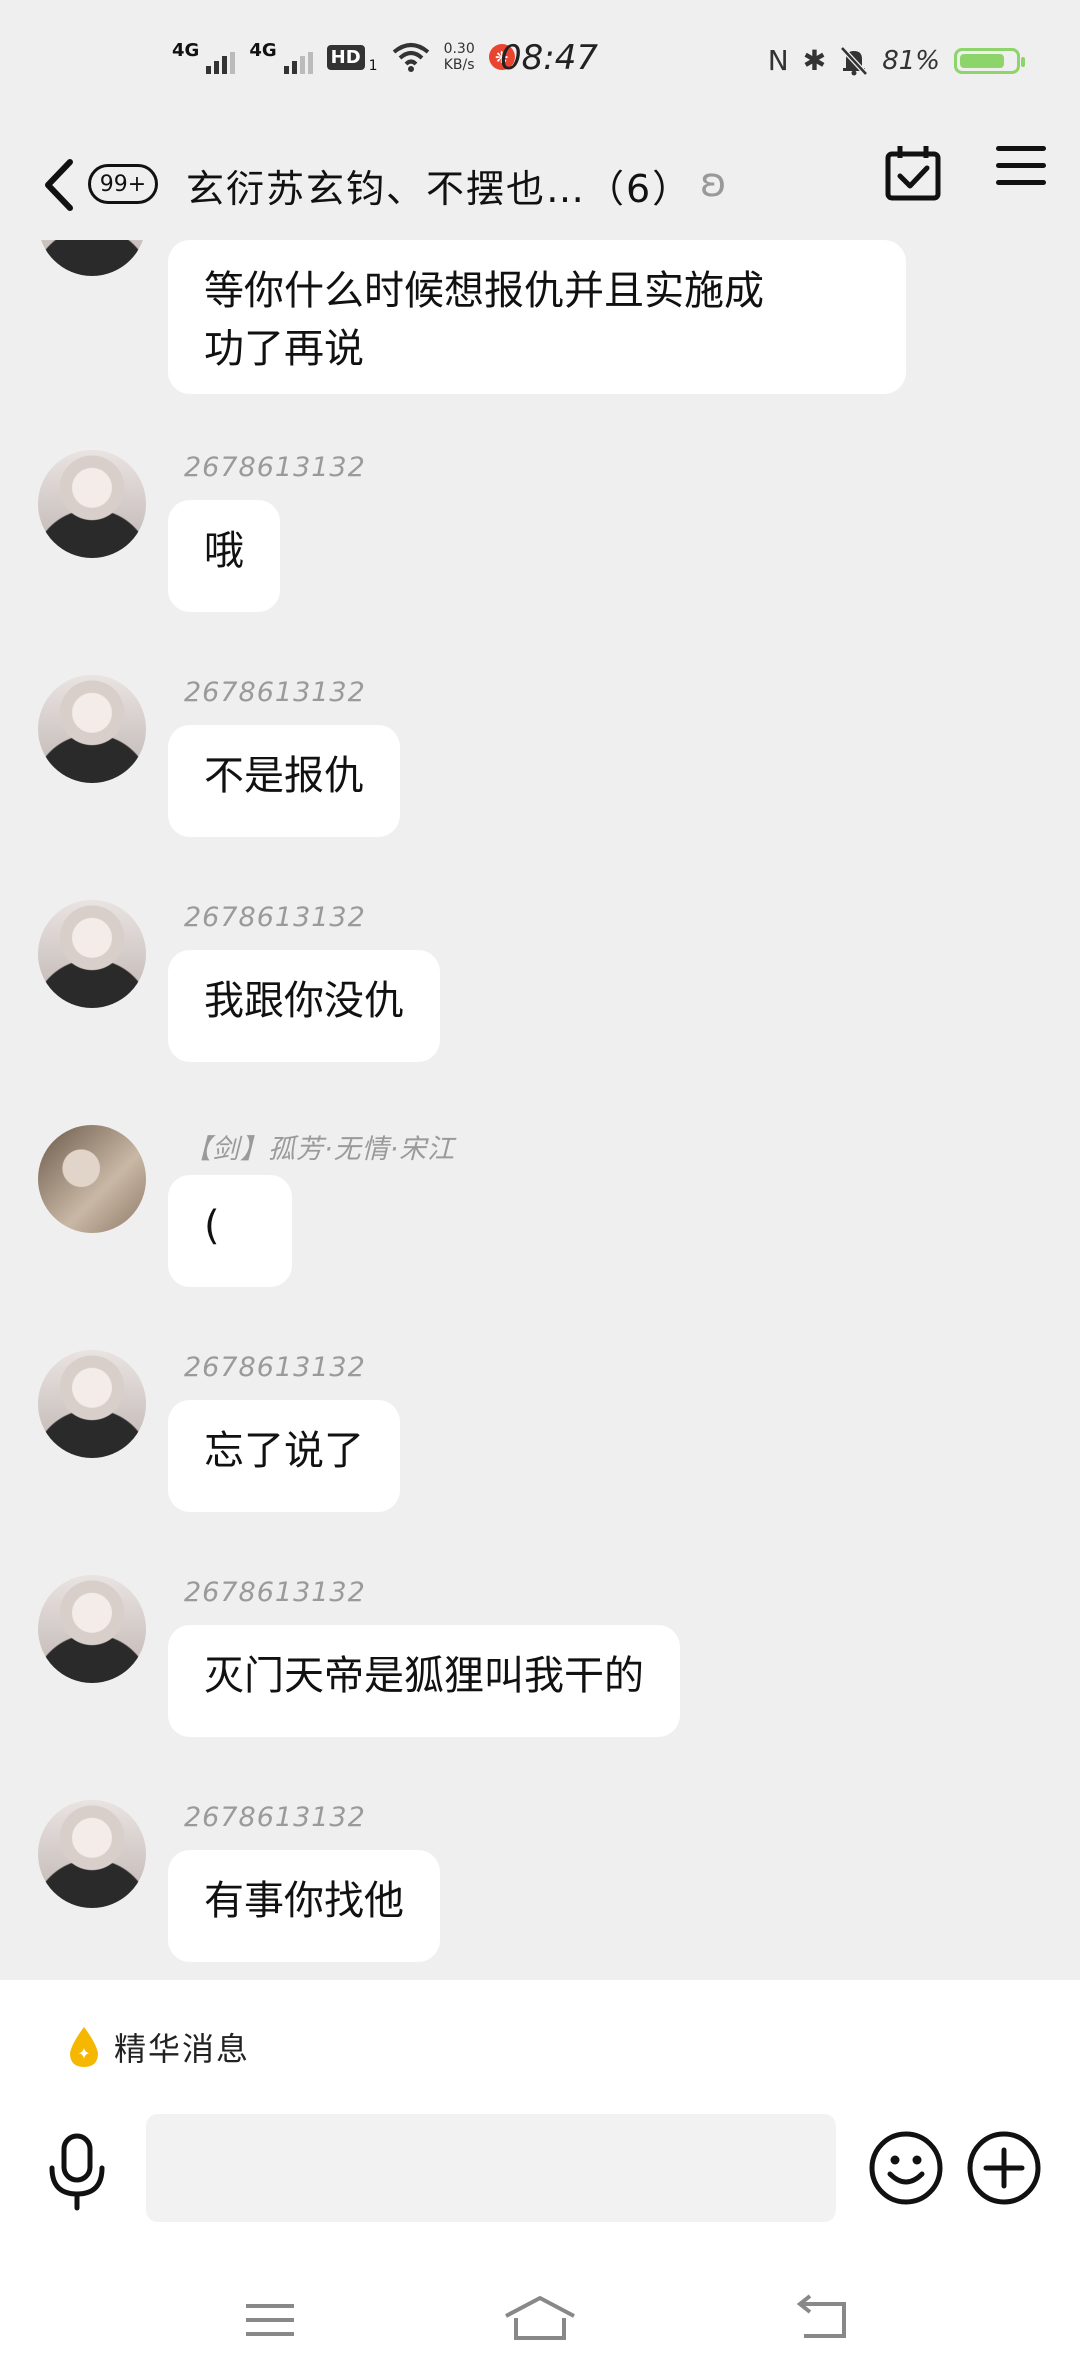  I want to click on network-type-2: 4G, so click(263, 50).